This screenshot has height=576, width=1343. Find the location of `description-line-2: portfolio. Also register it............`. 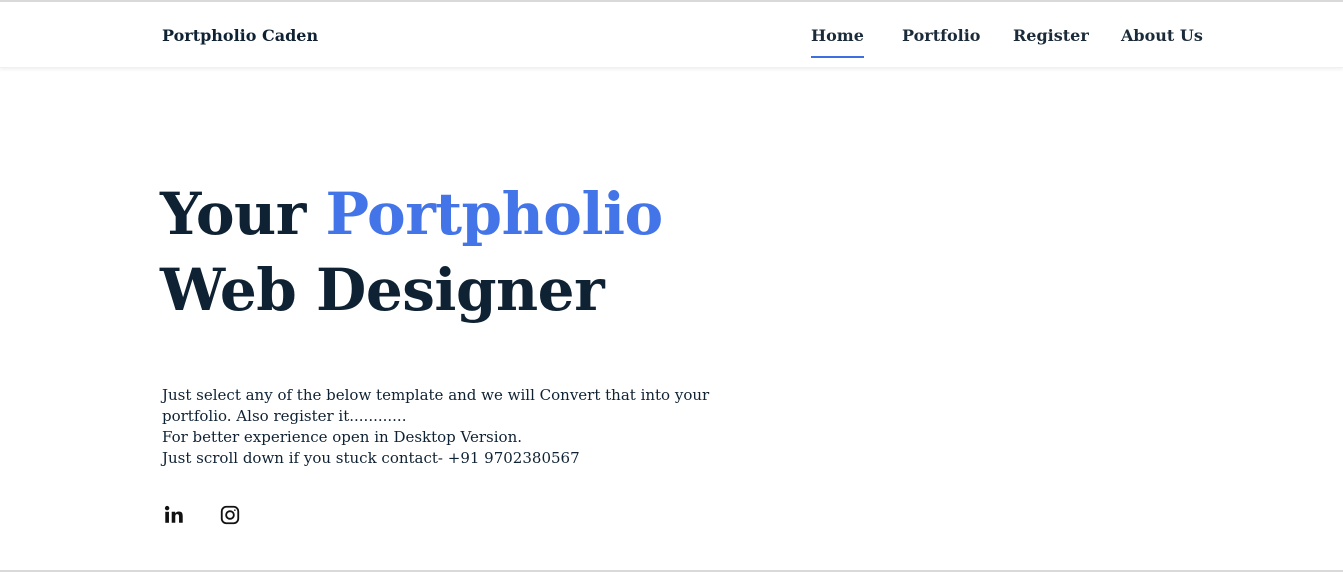

description-line-2: portfolio. Also register it............ is located at coordinates (284, 416).